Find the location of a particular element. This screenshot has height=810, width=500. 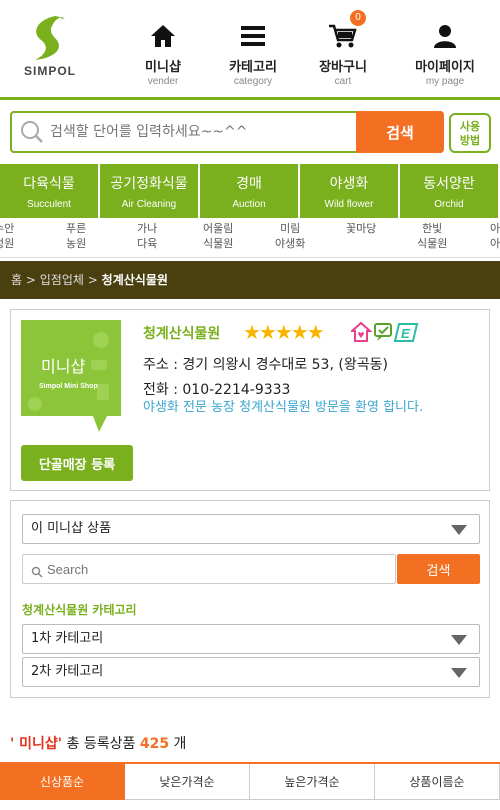

minishop-search-button: 검색 is located at coordinates (438, 569).